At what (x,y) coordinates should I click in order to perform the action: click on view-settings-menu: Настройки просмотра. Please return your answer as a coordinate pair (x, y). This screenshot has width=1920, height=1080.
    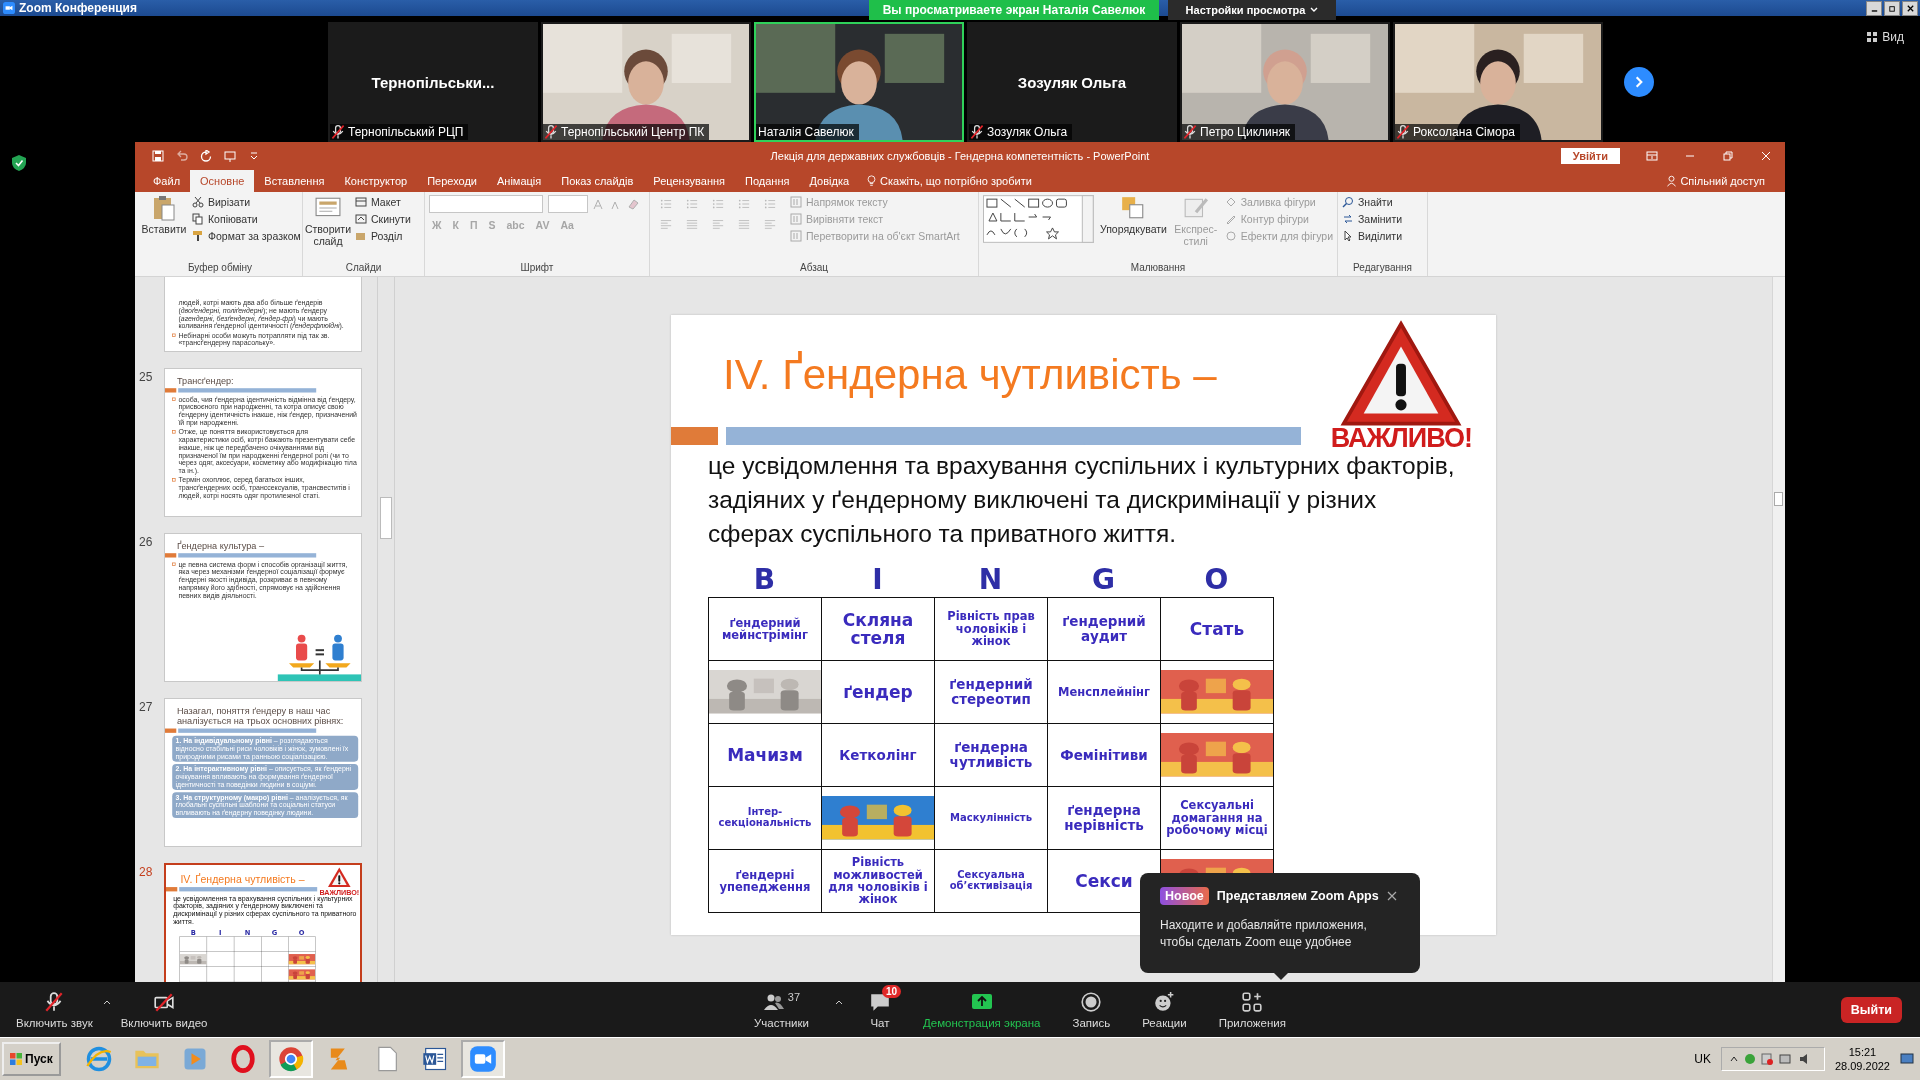
    Looking at the image, I should click on (1252, 10).